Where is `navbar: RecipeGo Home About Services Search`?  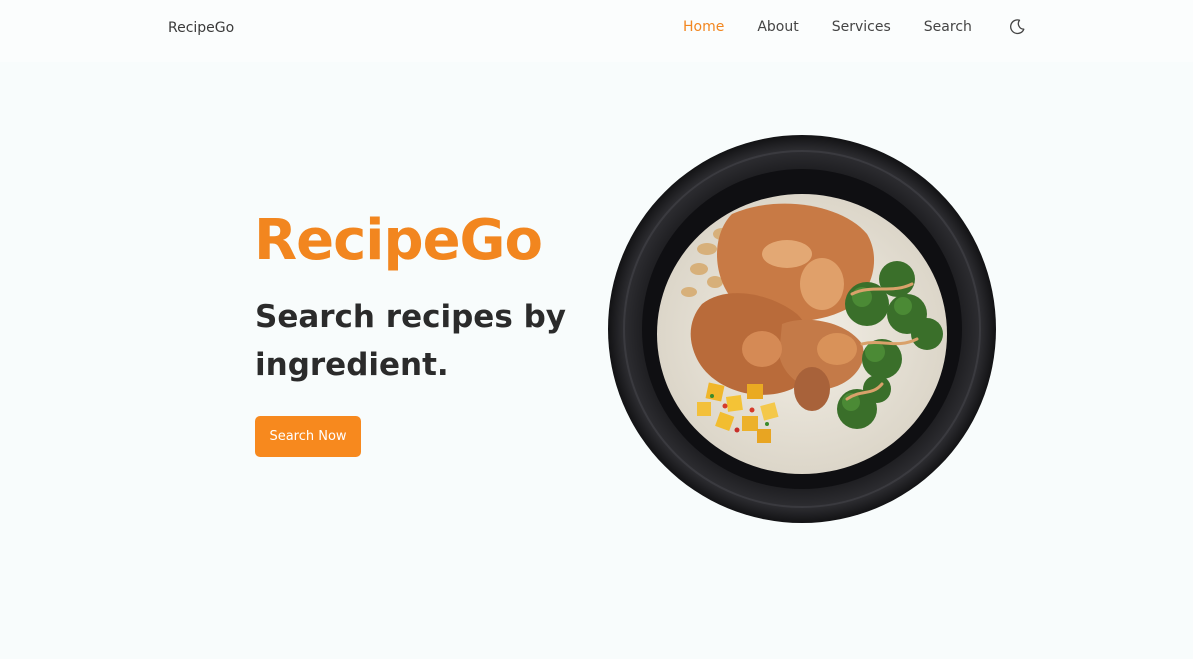 navbar: RecipeGo Home About Services Search is located at coordinates (596, 31).